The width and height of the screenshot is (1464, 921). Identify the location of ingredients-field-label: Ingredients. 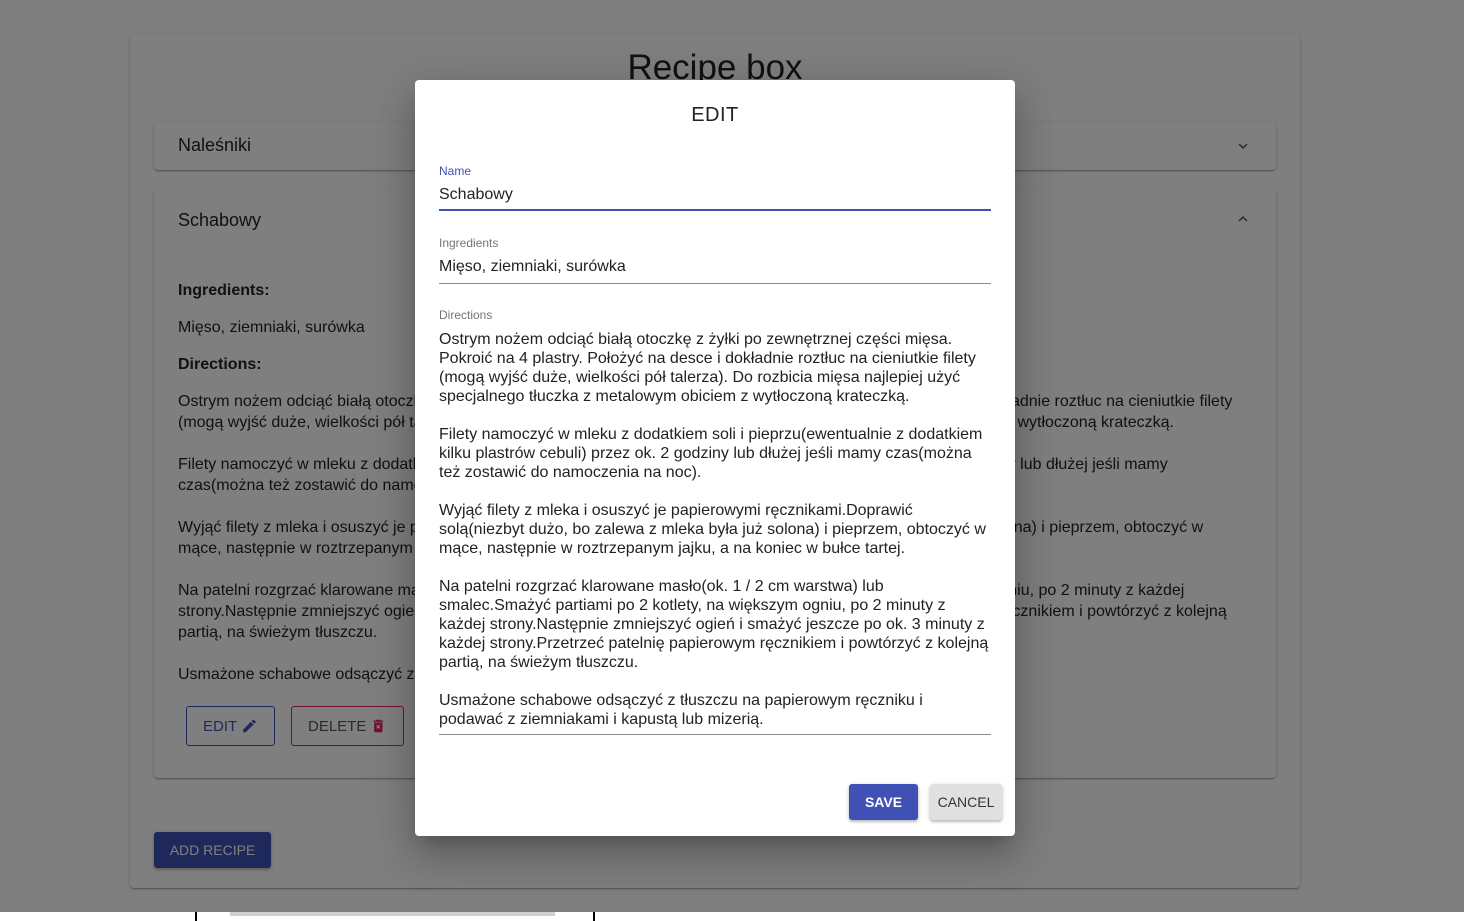
(469, 243).